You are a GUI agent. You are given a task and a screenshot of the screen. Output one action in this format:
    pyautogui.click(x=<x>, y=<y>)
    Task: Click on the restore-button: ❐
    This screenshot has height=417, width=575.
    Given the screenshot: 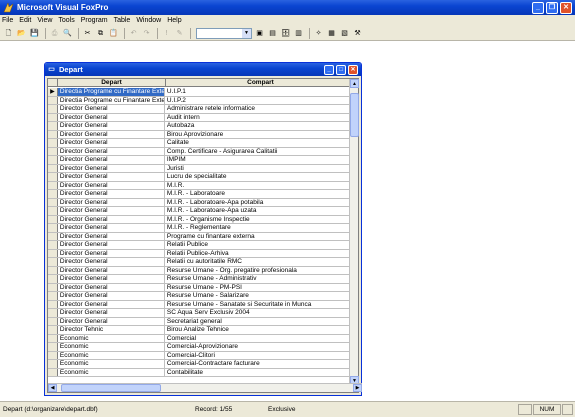 What is the action you would take?
    pyautogui.click(x=552, y=7)
    